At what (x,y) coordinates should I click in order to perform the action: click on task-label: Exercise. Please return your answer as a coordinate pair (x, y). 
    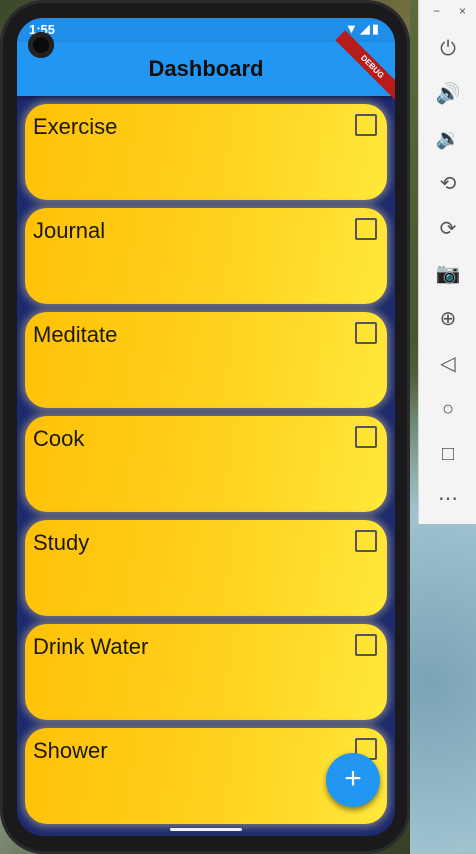
    Looking at the image, I should click on (75, 126).